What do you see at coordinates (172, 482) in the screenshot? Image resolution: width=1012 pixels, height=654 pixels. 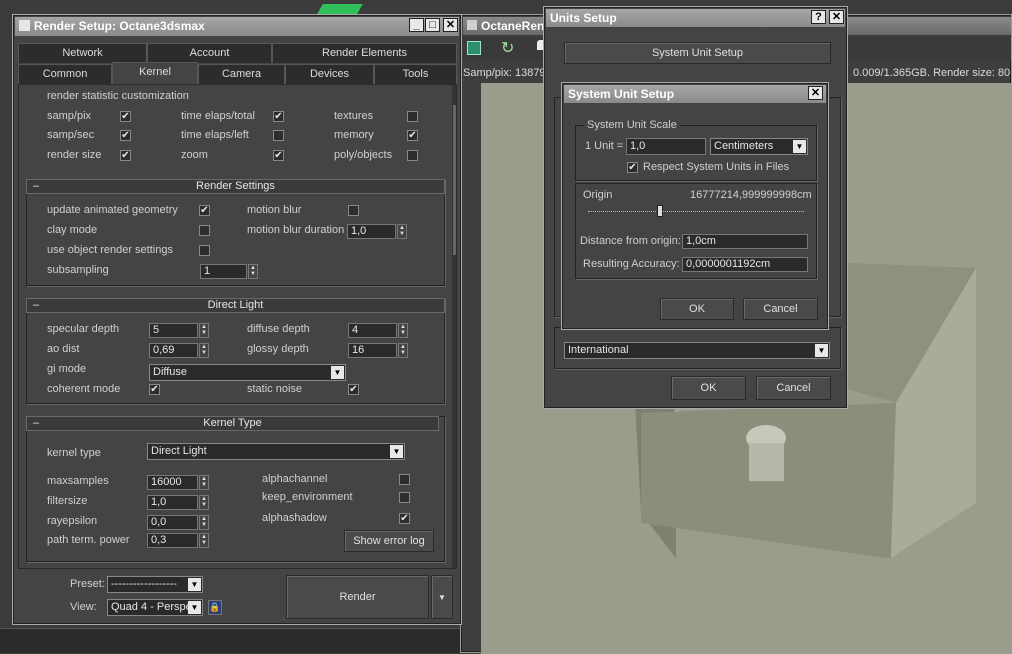 I see `maxsamples-input: 16000` at bounding box center [172, 482].